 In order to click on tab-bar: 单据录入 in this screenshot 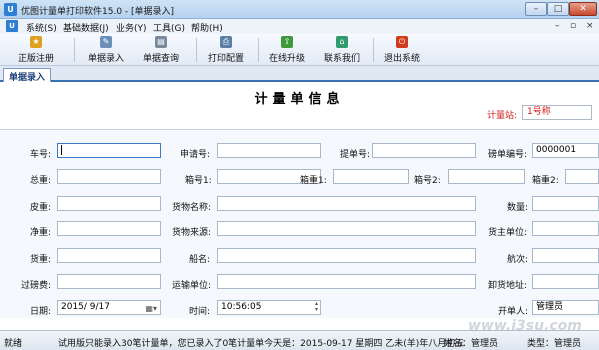, I will do `click(299, 74)`.